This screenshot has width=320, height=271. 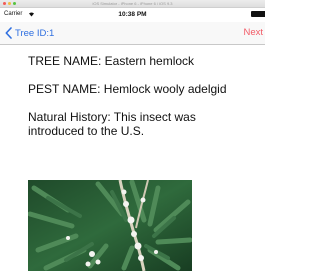 What do you see at coordinates (8, 33) in the screenshot?
I see `chevron-left-icon` at bounding box center [8, 33].